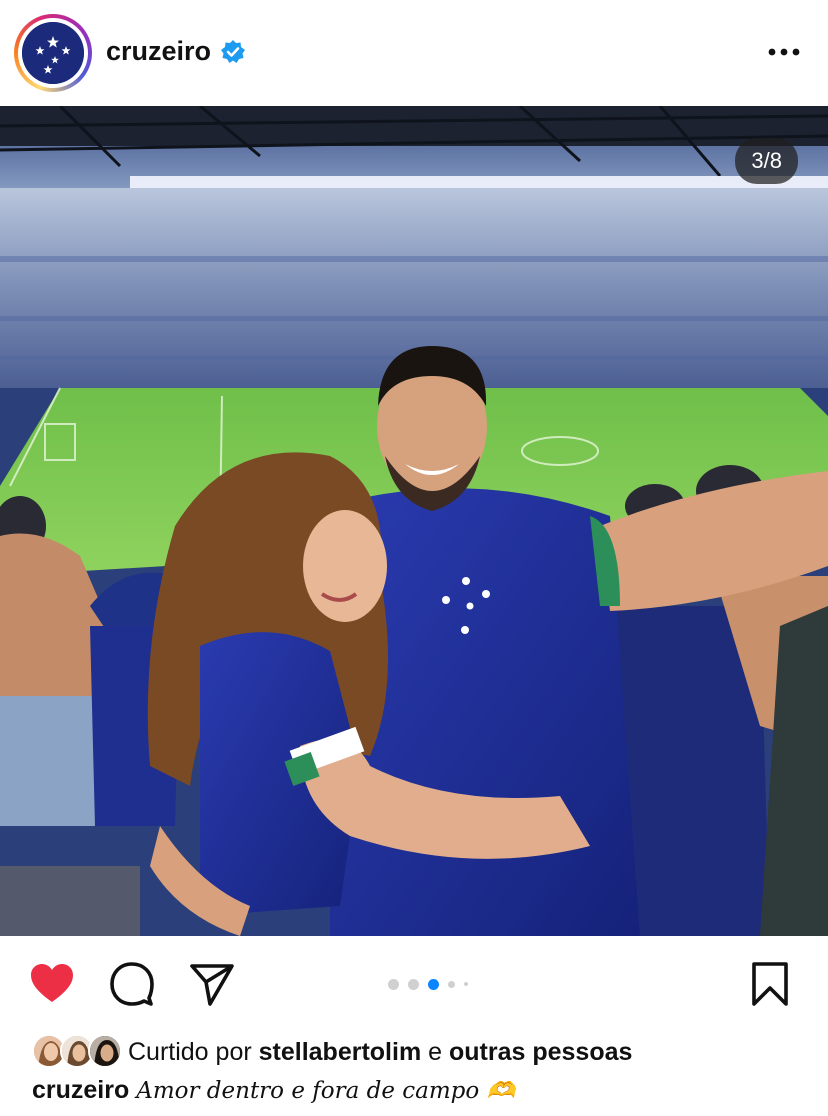 The width and height of the screenshot is (828, 1116). What do you see at coordinates (158, 51) in the screenshot?
I see `post-username: cruzeiro` at bounding box center [158, 51].